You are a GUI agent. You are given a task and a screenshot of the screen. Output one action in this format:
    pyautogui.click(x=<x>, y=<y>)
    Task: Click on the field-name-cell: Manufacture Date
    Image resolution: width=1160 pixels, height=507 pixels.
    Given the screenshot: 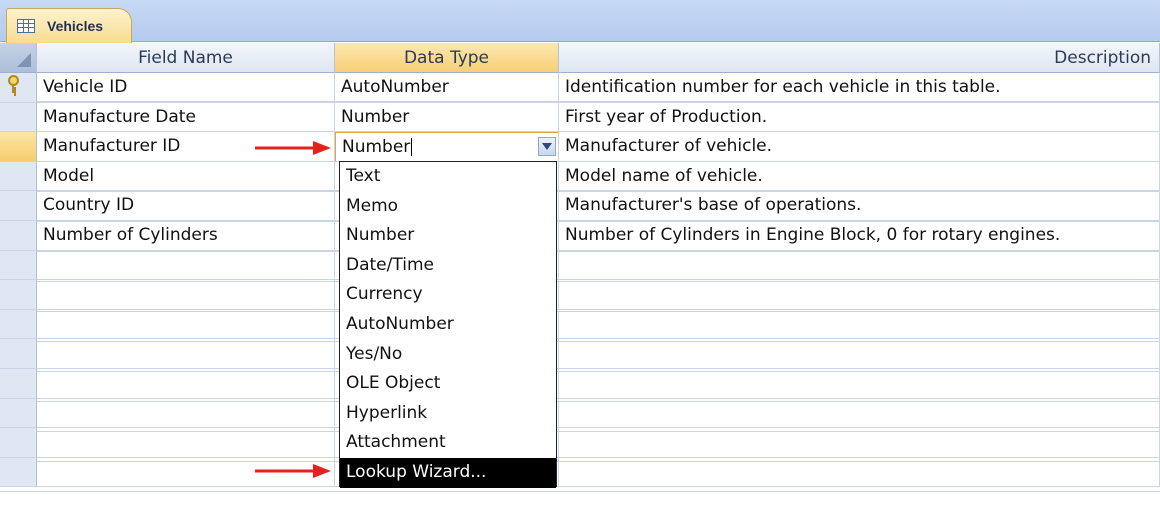 What is the action you would take?
    pyautogui.click(x=186, y=117)
    